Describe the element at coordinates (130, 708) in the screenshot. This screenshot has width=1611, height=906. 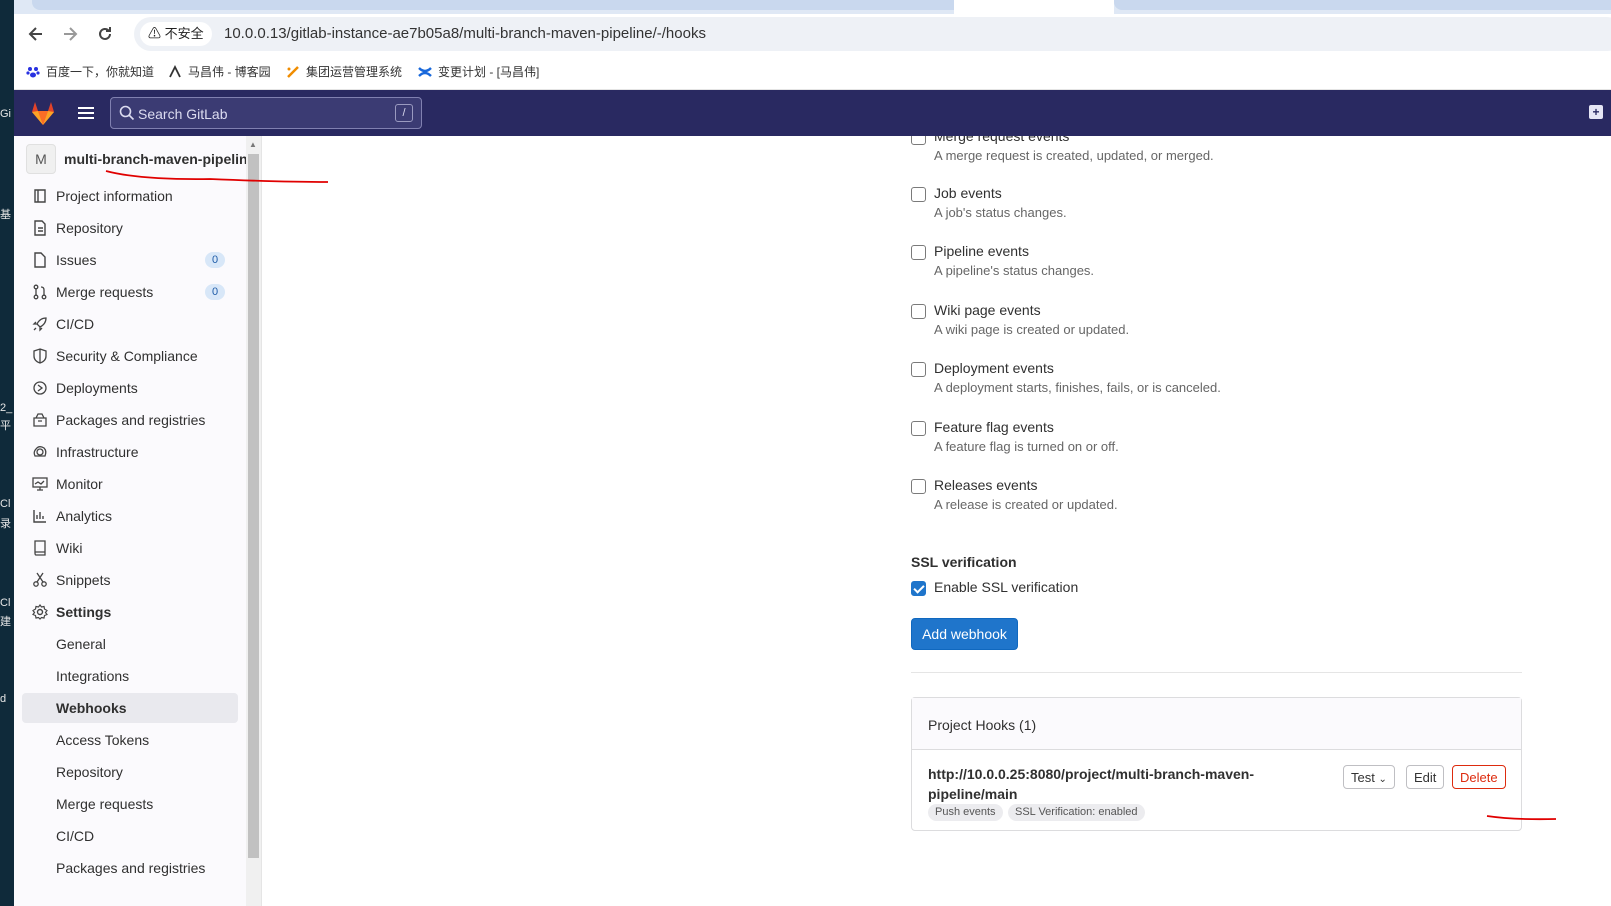
I see `sidebar-subitem-webhooks: Webhooks` at that location.